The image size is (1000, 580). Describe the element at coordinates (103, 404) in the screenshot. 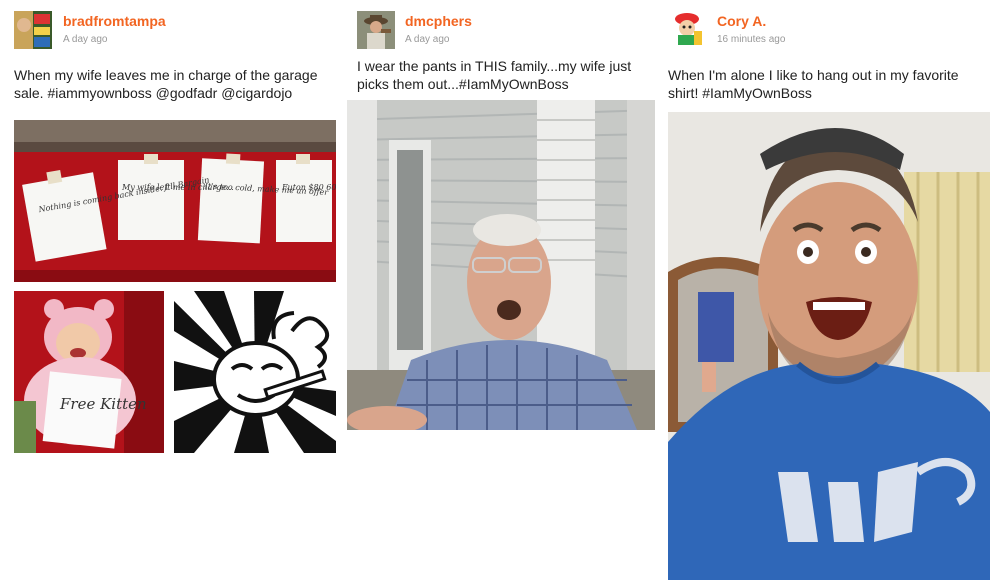

I see `kitten-sign-text: Free Kitten` at that location.